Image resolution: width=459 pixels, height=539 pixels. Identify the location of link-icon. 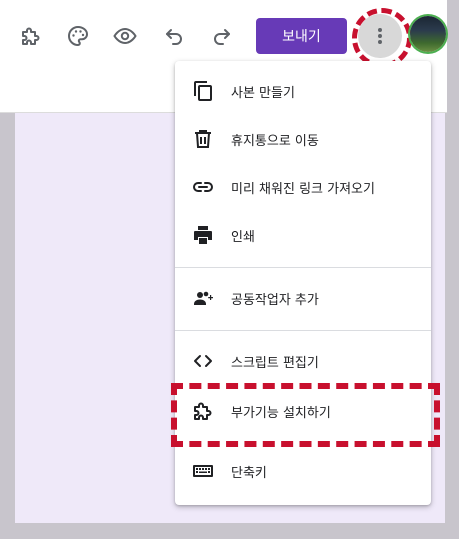
(203, 187).